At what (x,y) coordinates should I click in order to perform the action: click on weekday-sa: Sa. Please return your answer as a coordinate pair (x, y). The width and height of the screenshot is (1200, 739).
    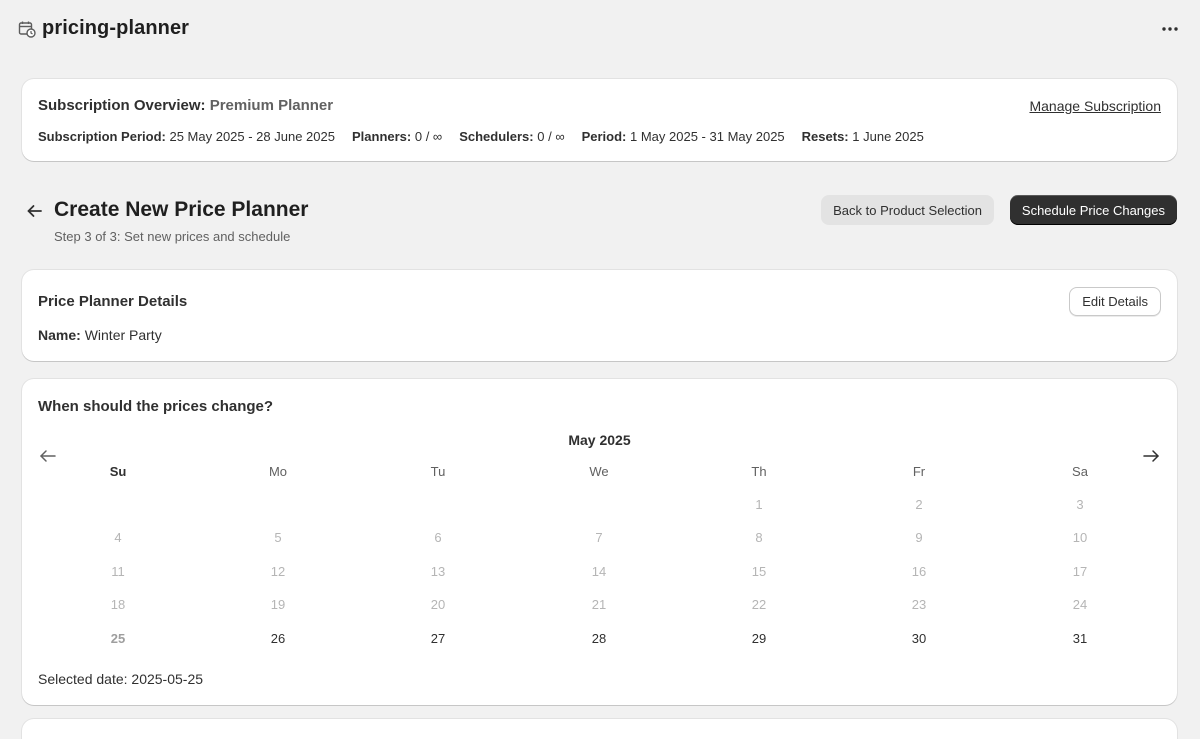
    Looking at the image, I should click on (1080, 471).